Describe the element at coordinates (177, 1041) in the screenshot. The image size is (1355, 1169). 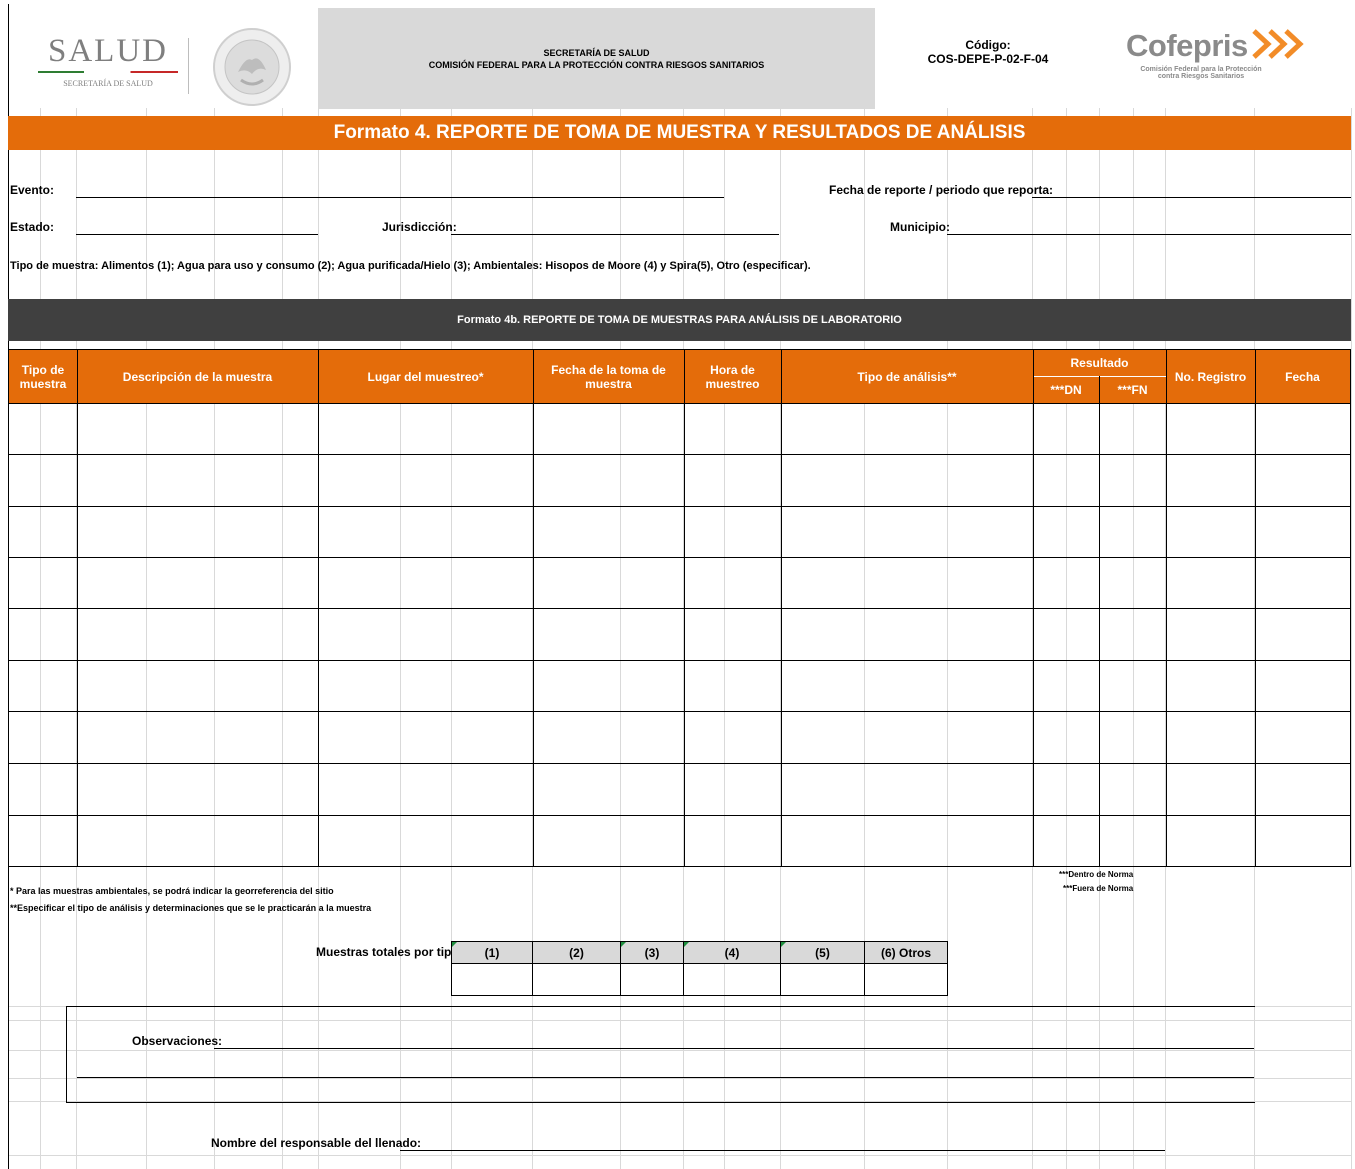
I see `observaciones-label: Observaciones:` at that location.